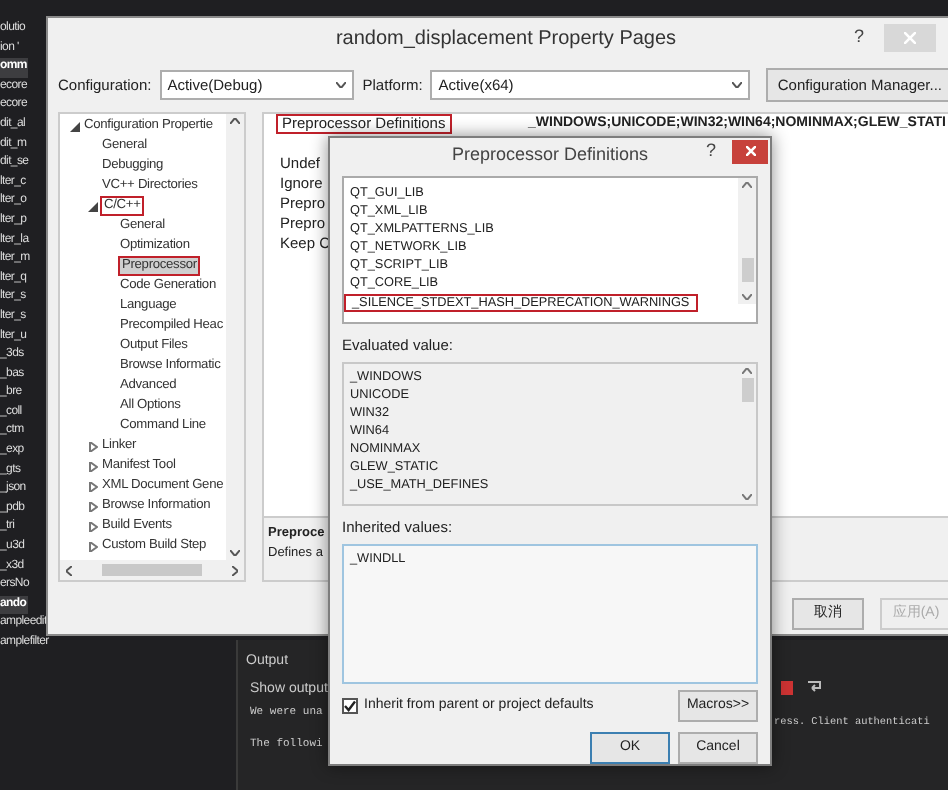  I want to click on inherit-checkbox, so click(350, 706).